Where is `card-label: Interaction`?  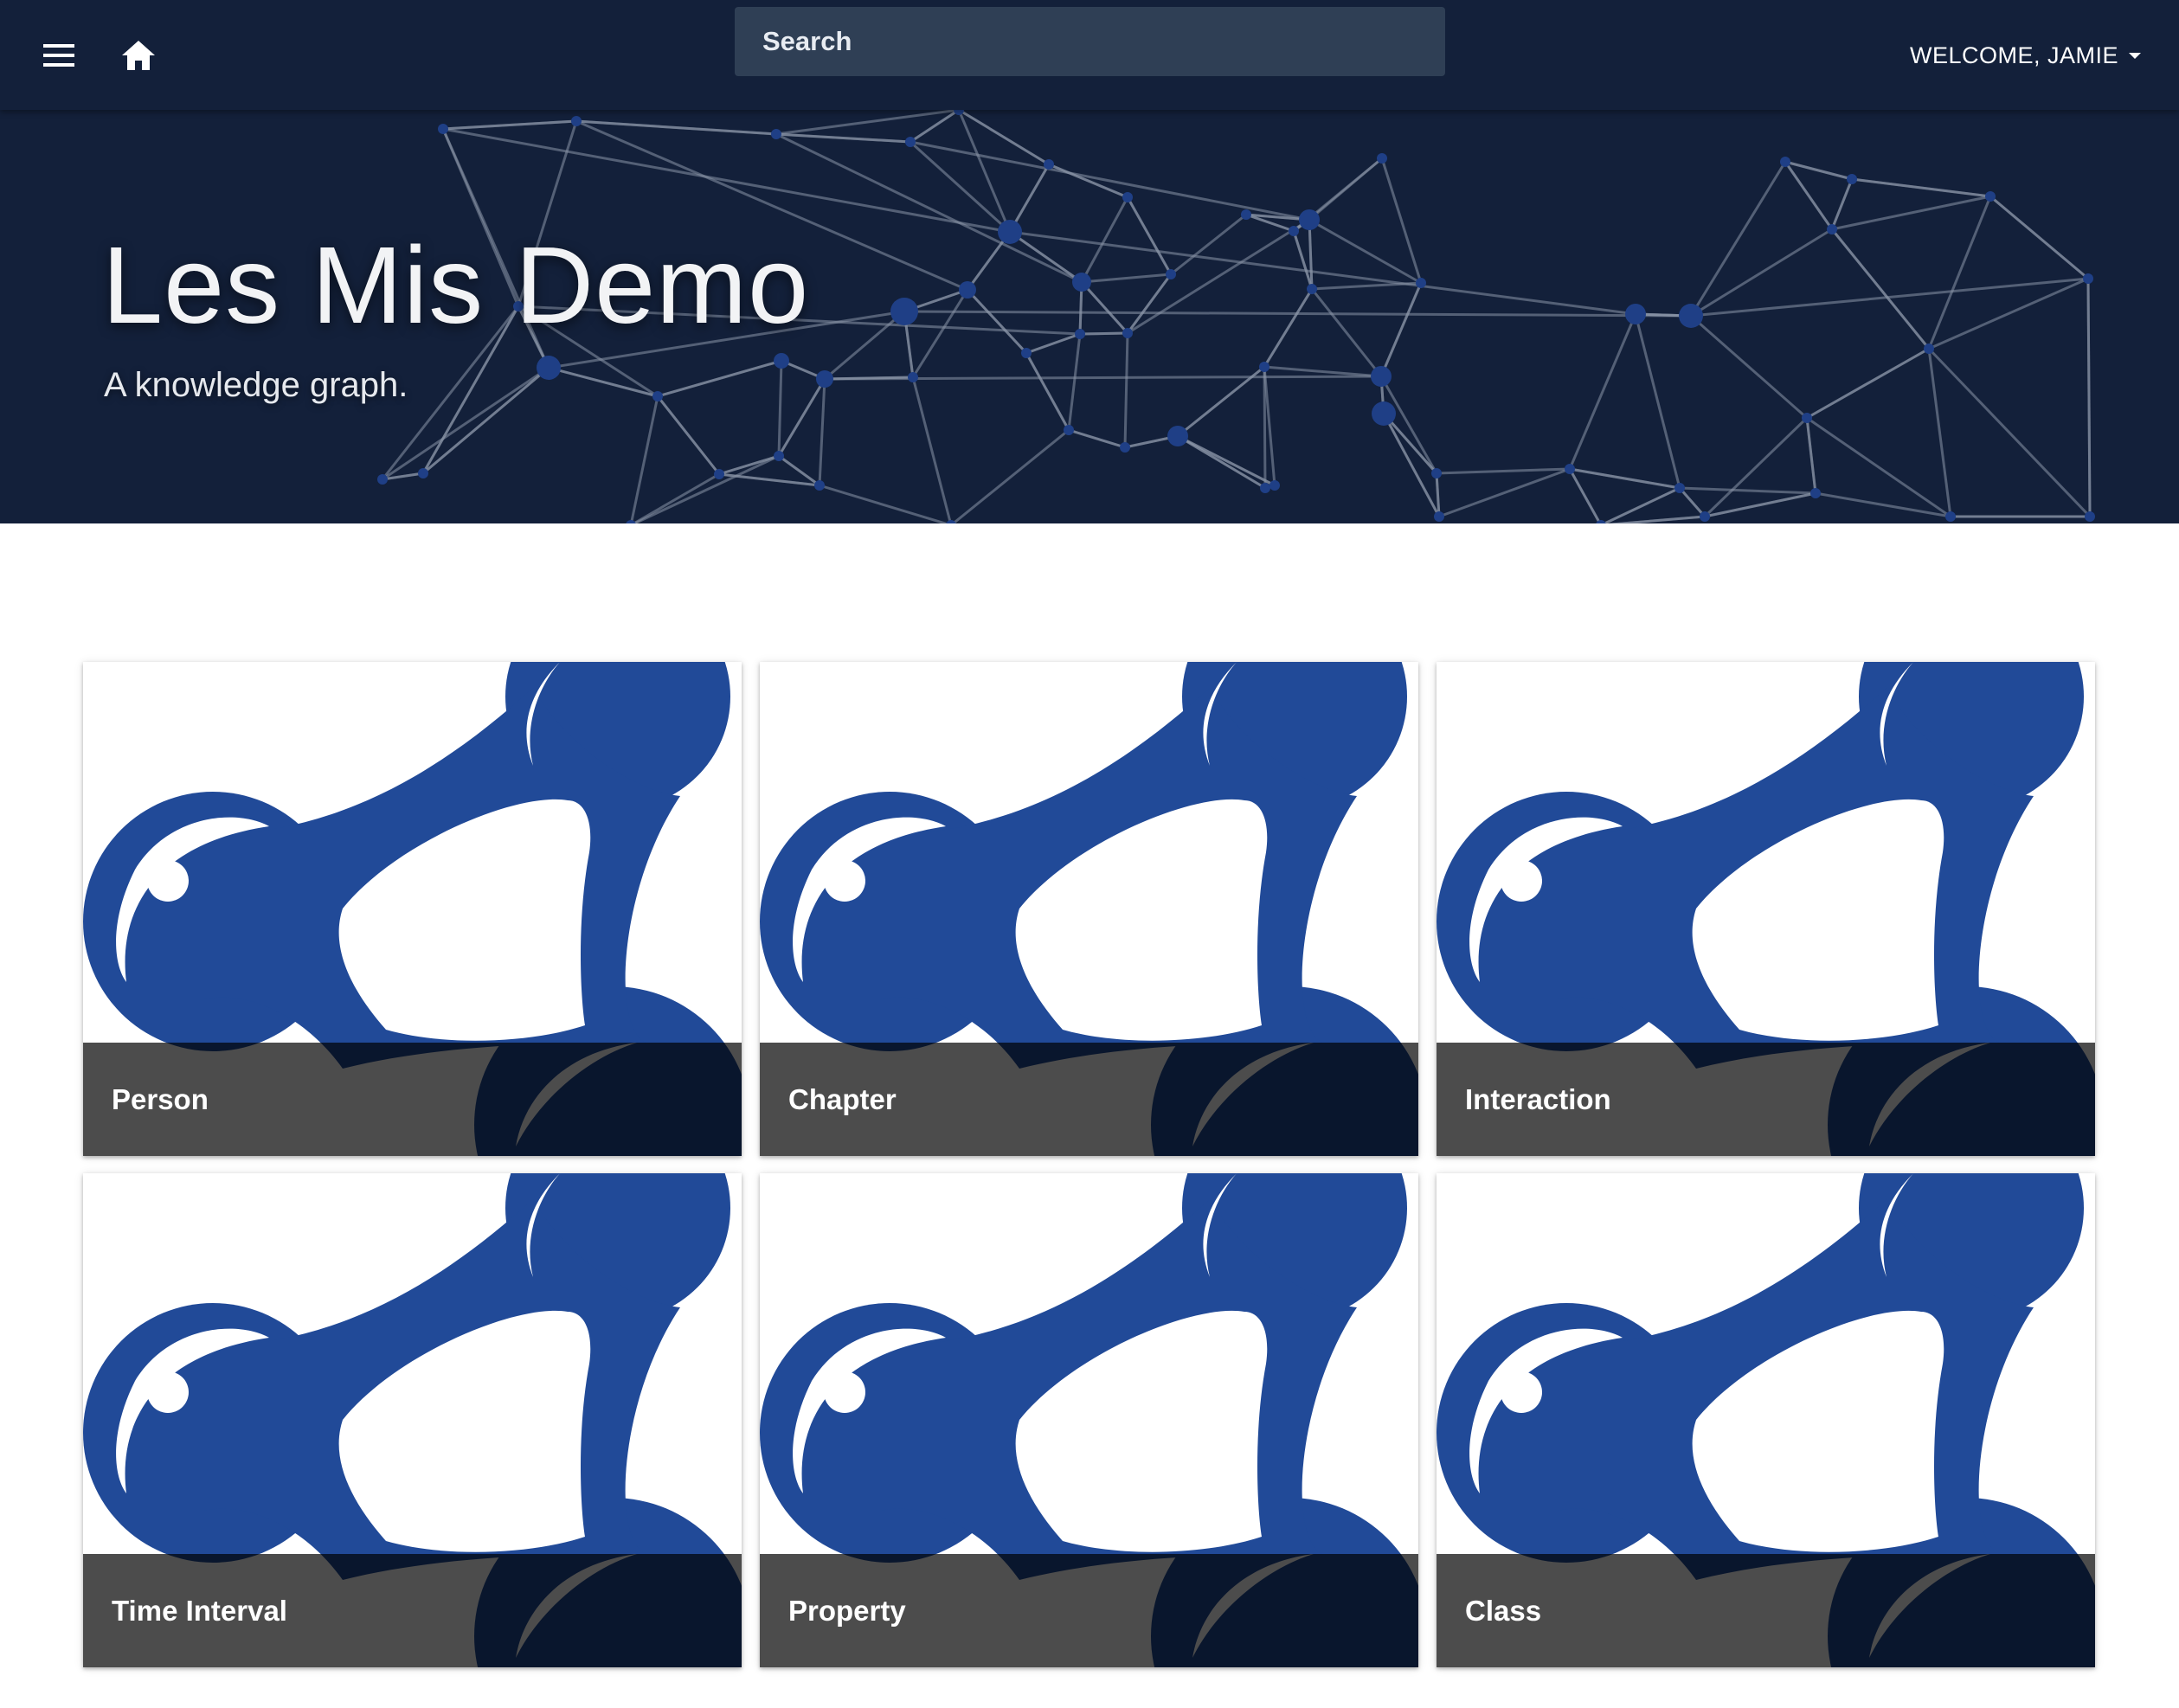
card-label: Interaction is located at coordinates (1538, 1098).